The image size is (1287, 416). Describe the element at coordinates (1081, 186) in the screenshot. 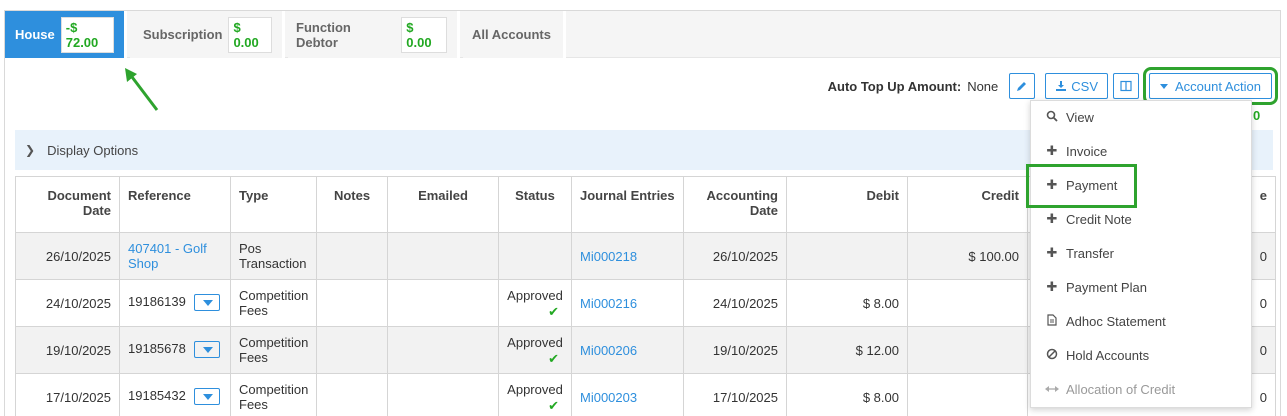

I see `payment-highlight-box` at that location.